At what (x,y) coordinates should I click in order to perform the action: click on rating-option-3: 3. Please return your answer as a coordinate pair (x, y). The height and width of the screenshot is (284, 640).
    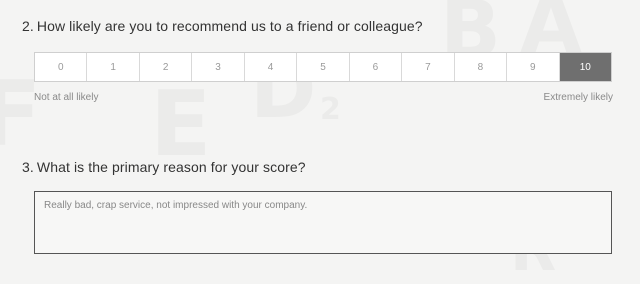
    Looking at the image, I should click on (218, 67).